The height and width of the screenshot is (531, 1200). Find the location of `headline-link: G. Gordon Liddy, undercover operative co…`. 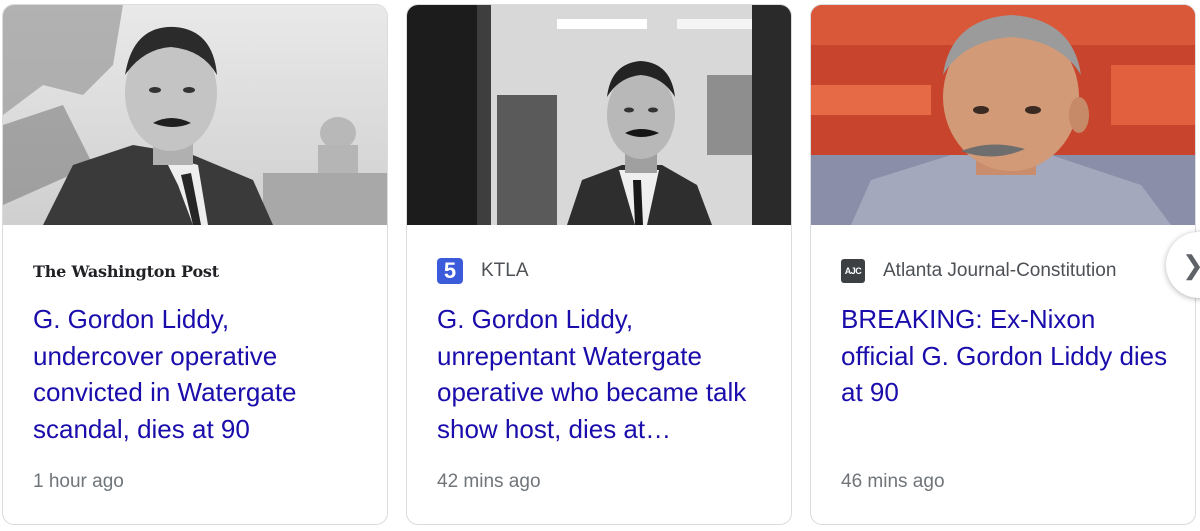

headline-link: G. Gordon Liddy, undercover operative co… is located at coordinates (199, 374).